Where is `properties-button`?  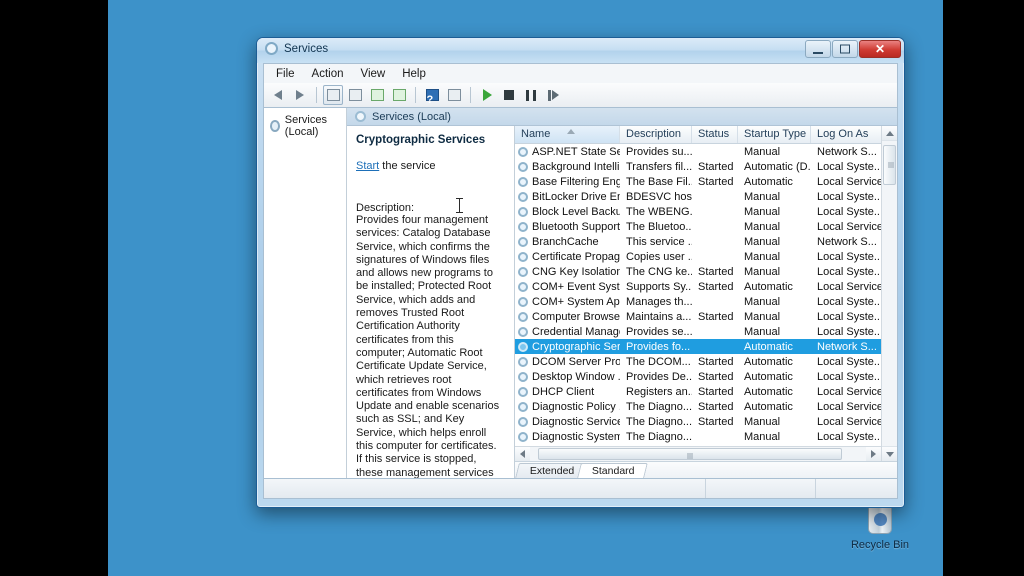 properties-button is located at coordinates (355, 95).